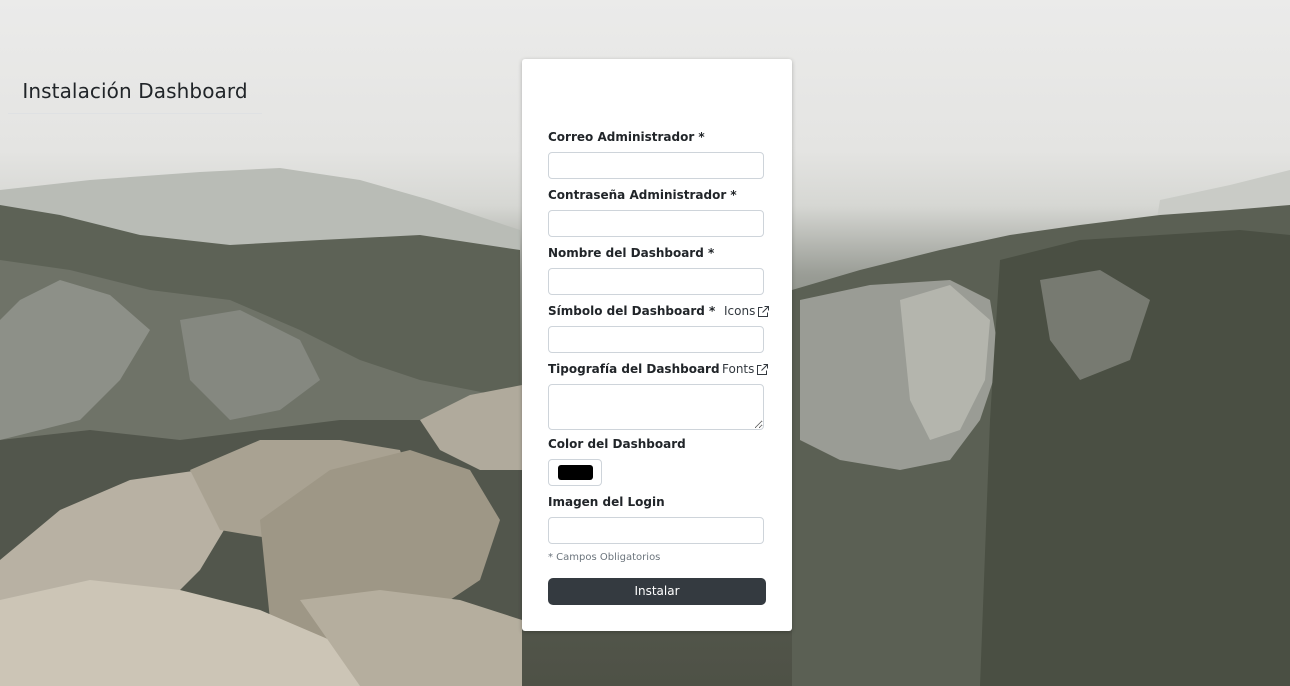 This screenshot has height=686, width=1290. What do you see at coordinates (657, 591) in the screenshot?
I see `install-button: Instalar` at bounding box center [657, 591].